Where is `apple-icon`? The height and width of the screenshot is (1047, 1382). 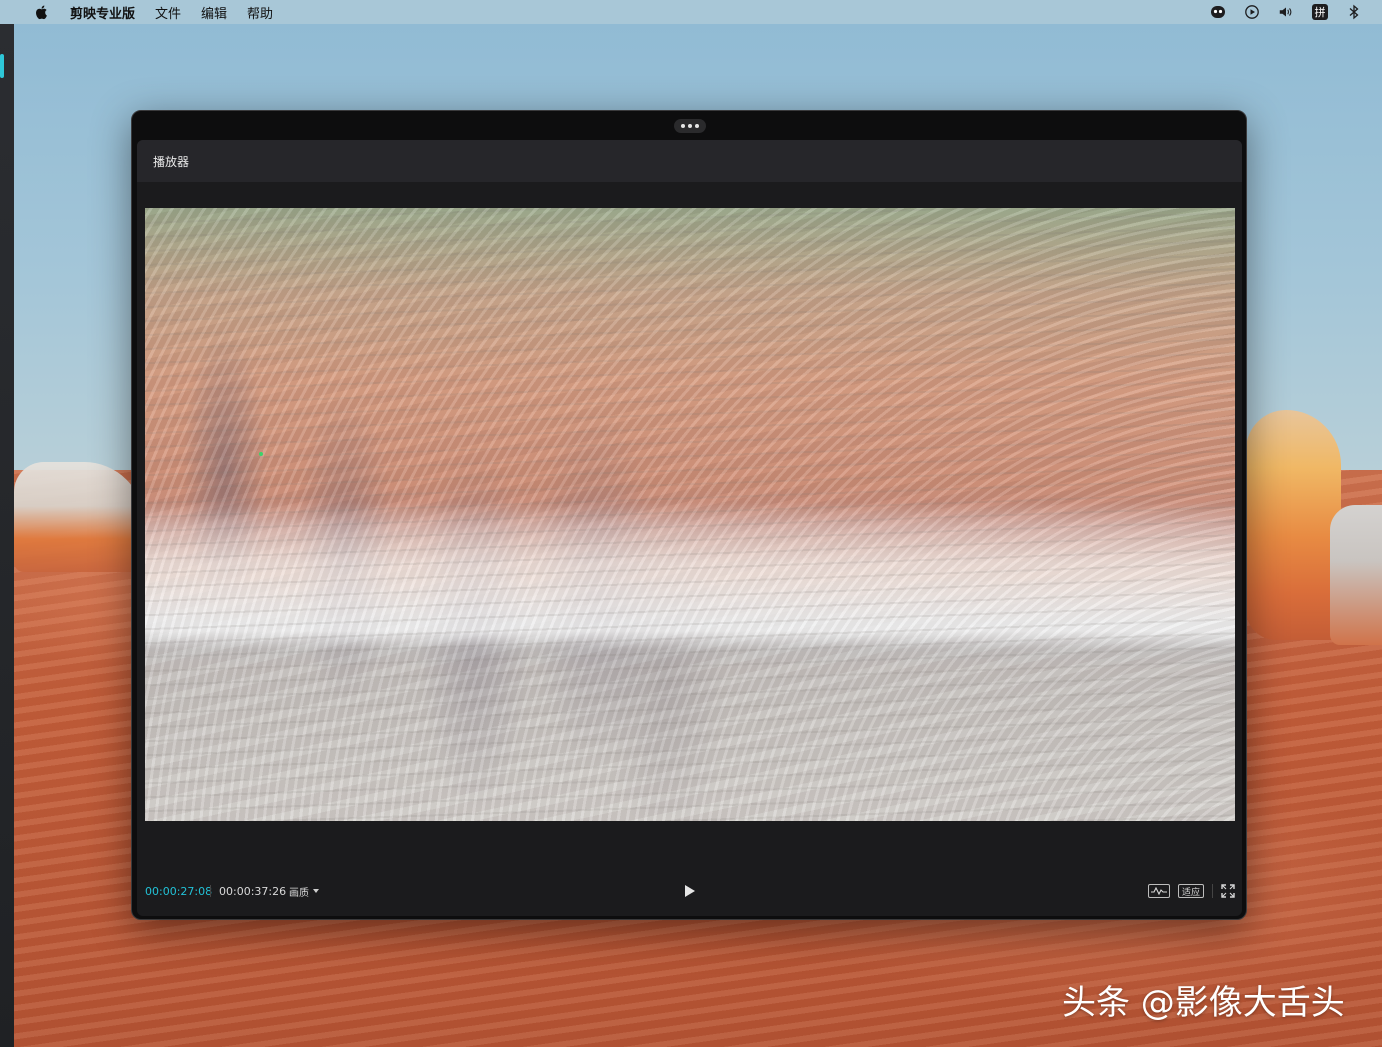 apple-icon is located at coordinates (42, 12).